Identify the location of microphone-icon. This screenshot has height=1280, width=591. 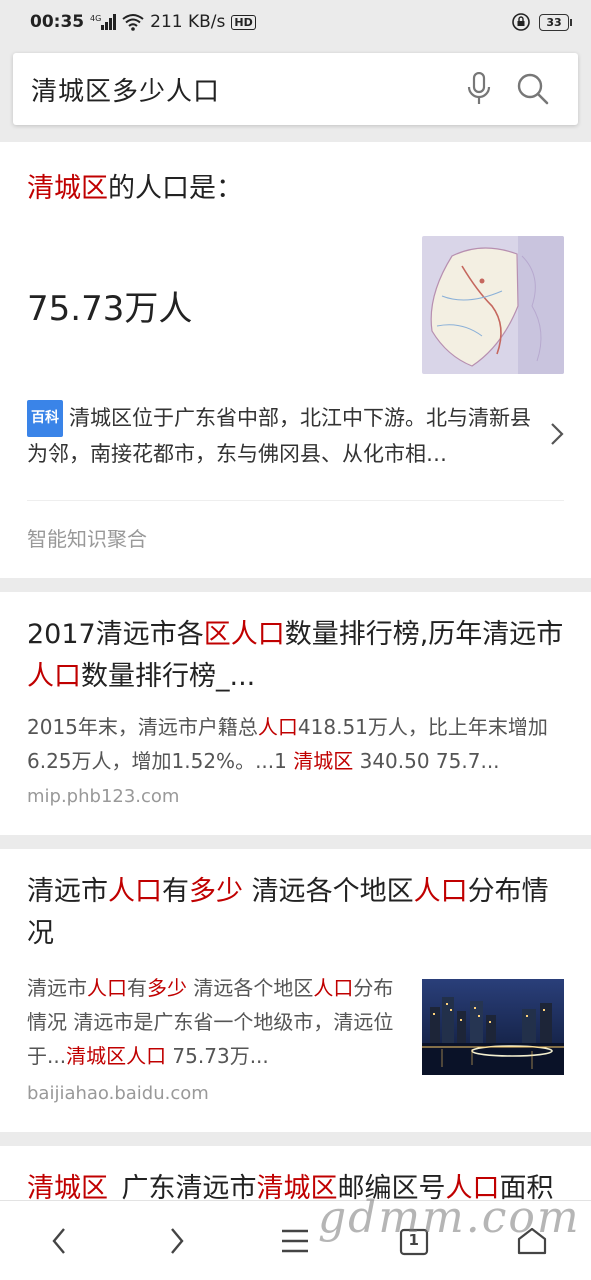
(479, 89).